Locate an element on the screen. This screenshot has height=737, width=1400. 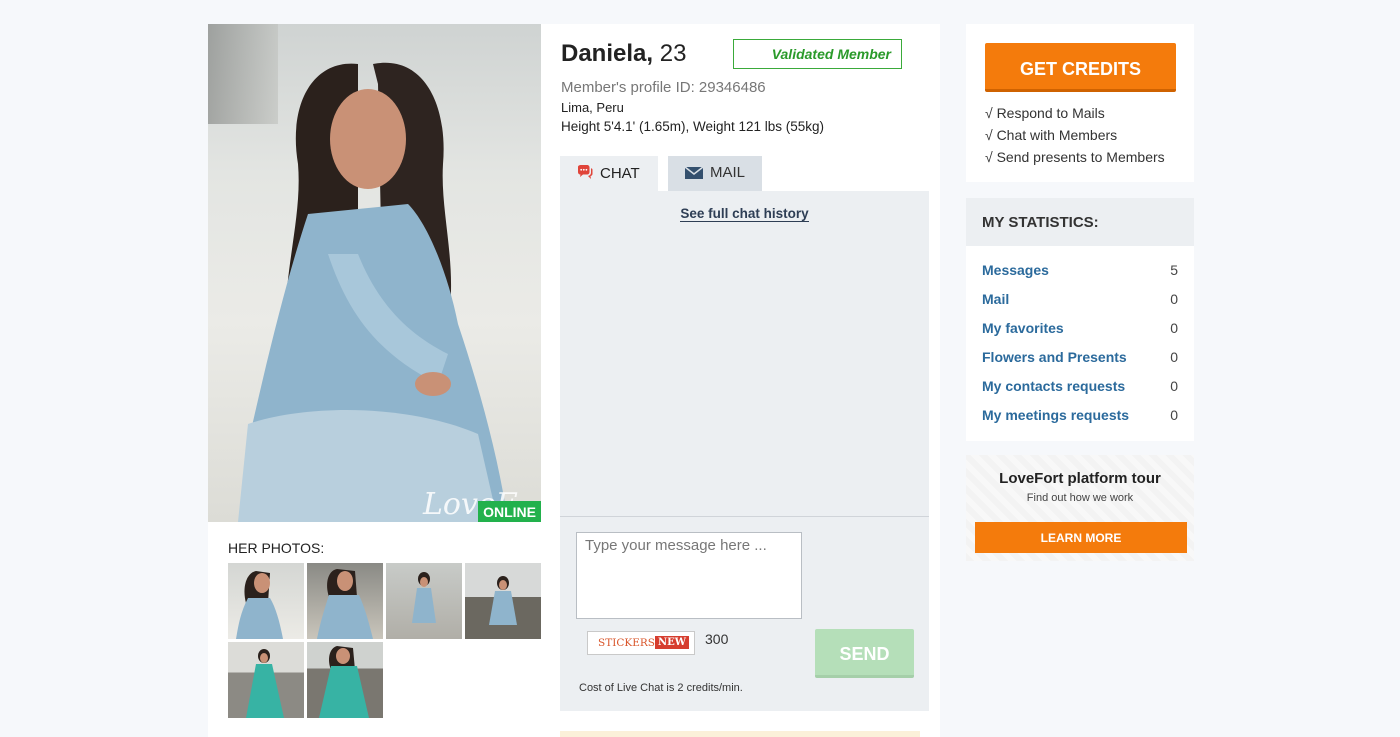
stat-row-messages: Messages 5 is located at coordinates (1080, 270).